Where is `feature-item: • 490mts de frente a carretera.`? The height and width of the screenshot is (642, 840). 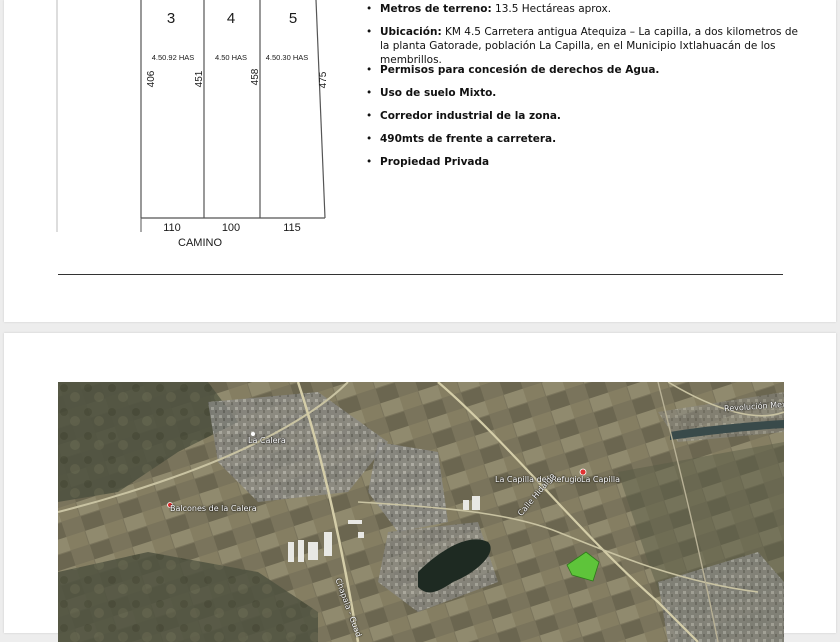 feature-item: • 490mts de frente a carretera. is located at coordinates (461, 139).